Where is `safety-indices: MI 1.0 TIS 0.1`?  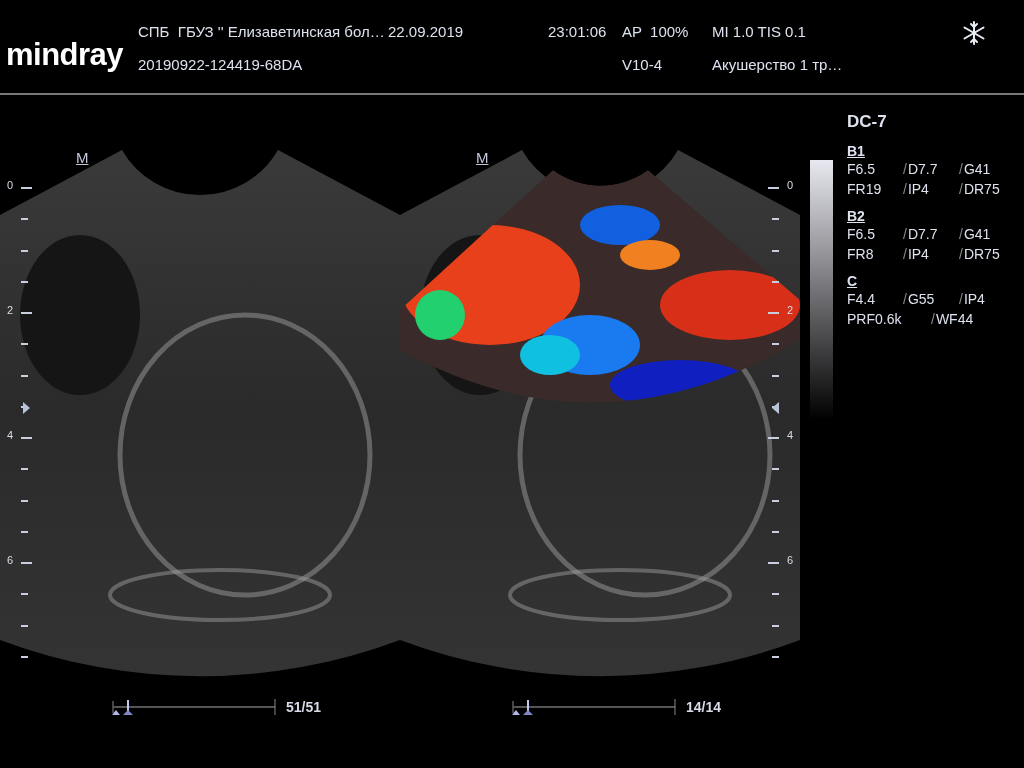
safety-indices: MI 1.0 TIS 0.1 is located at coordinates (759, 32).